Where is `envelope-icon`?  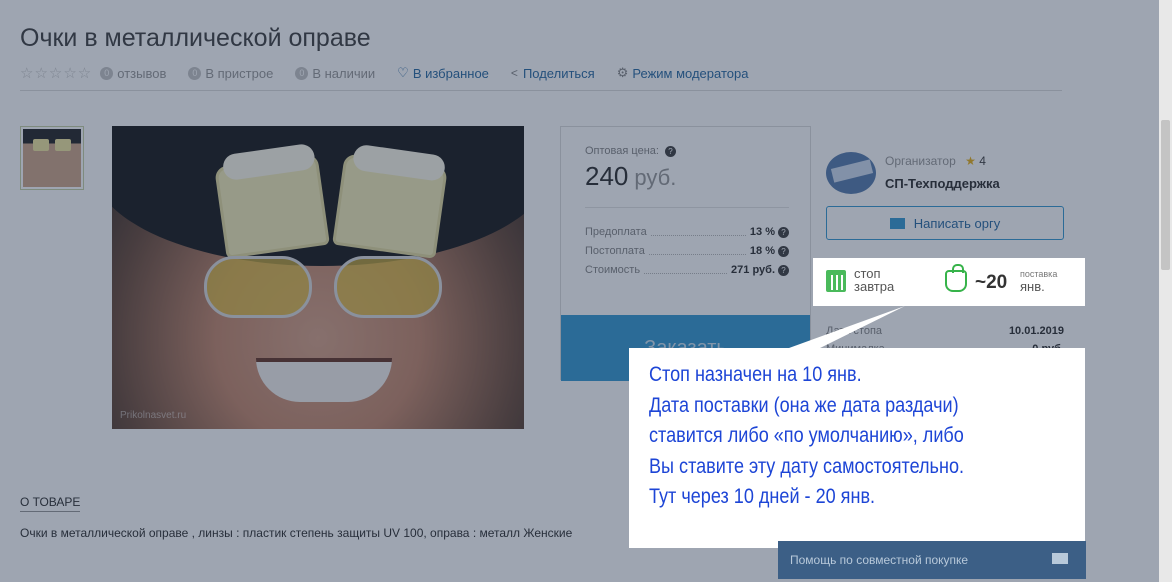
envelope-icon is located at coordinates (1060, 558).